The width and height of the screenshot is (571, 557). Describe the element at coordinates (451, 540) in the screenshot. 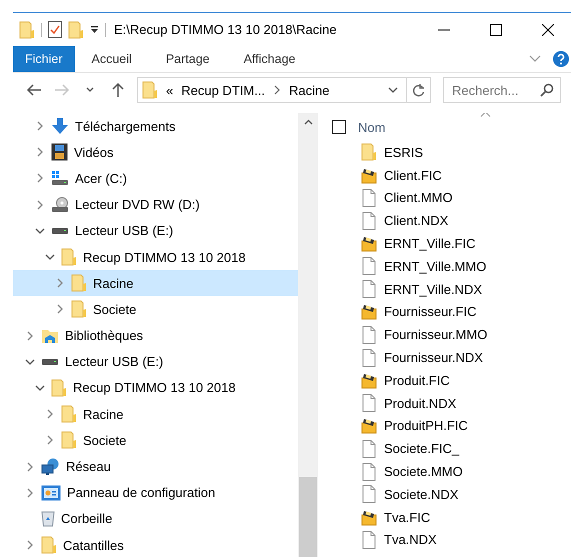

I see `file-row: Tva.NDX` at that location.